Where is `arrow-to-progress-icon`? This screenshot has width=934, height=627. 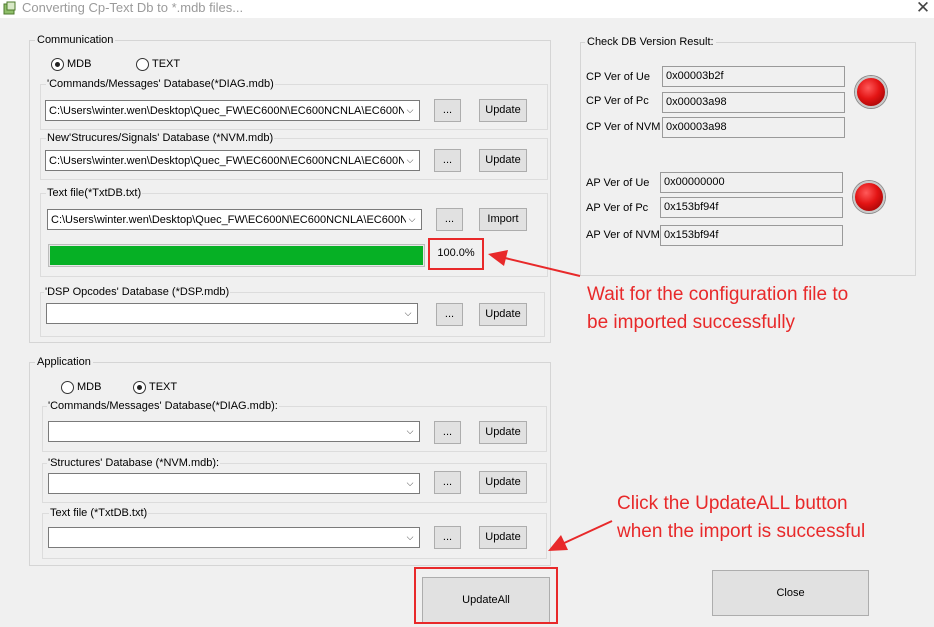
arrow-to-progress-icon is located at coordinates (534, 263).